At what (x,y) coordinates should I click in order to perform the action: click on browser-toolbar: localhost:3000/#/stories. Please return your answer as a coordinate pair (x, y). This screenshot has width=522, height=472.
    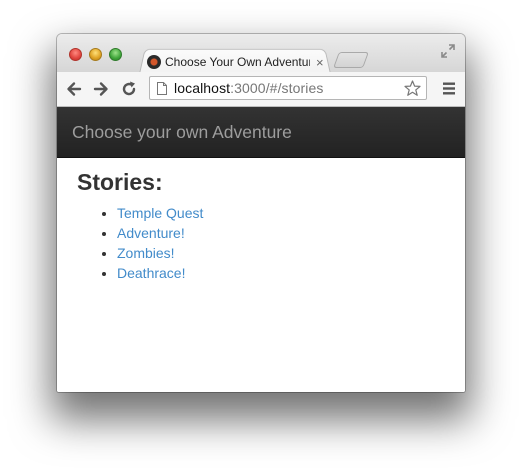
    Looking at the image, I should click on (261, 89).